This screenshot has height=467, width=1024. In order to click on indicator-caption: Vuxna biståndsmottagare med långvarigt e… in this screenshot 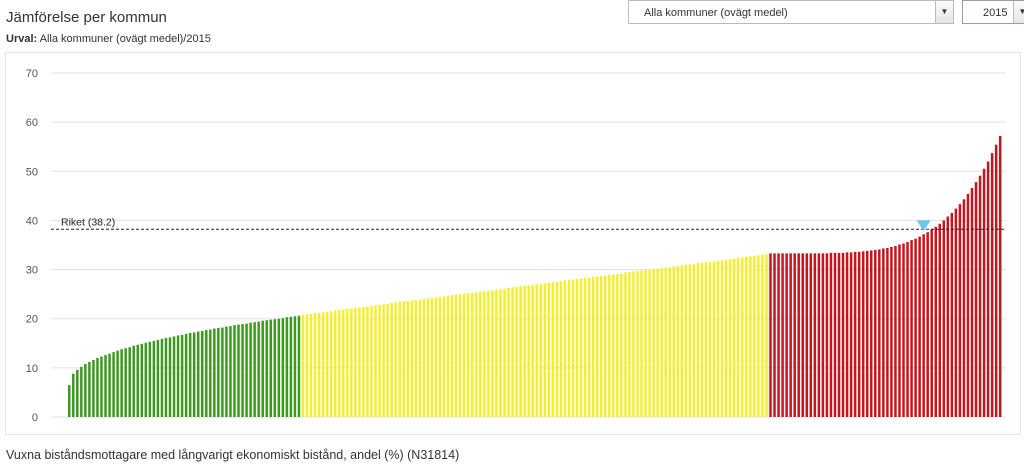, I will do `click(233, 455)`.